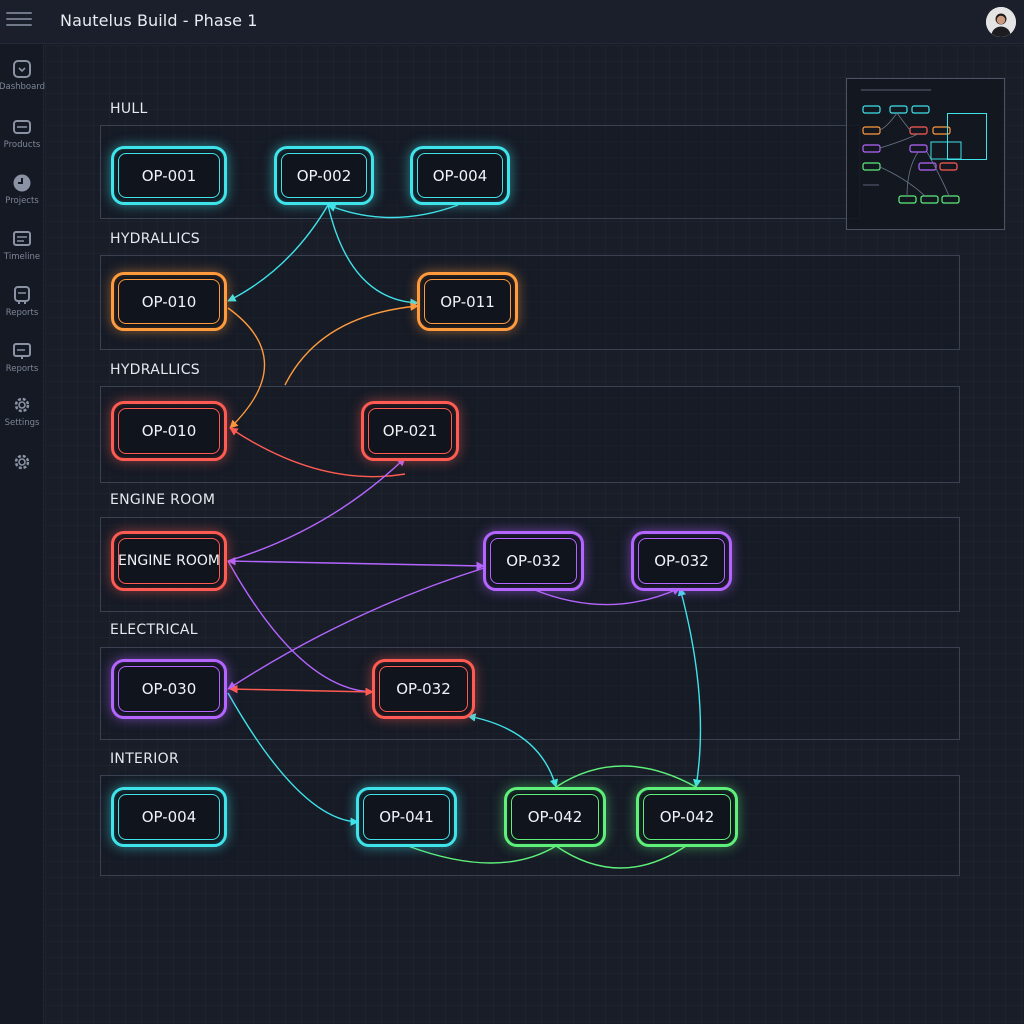  What do you see at coordinates (23, 87) in the screenshot?
I see `sidebar-item-label: Dashboard` at bounding box center [23, 87].